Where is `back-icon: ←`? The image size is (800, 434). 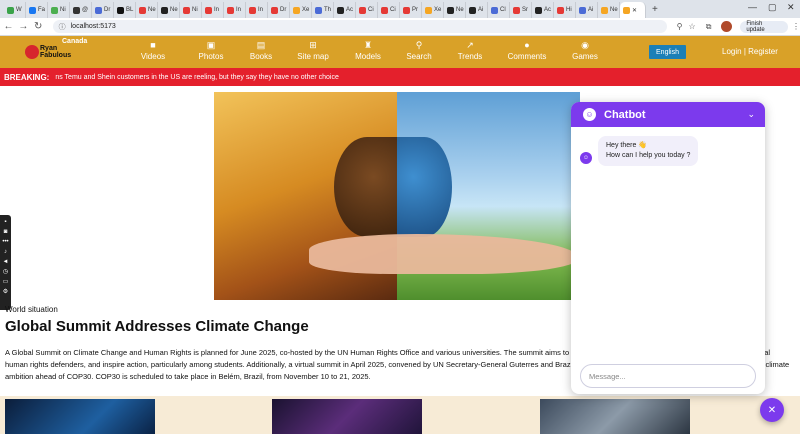
back-icon: ← is located at coordinates (8, 26).